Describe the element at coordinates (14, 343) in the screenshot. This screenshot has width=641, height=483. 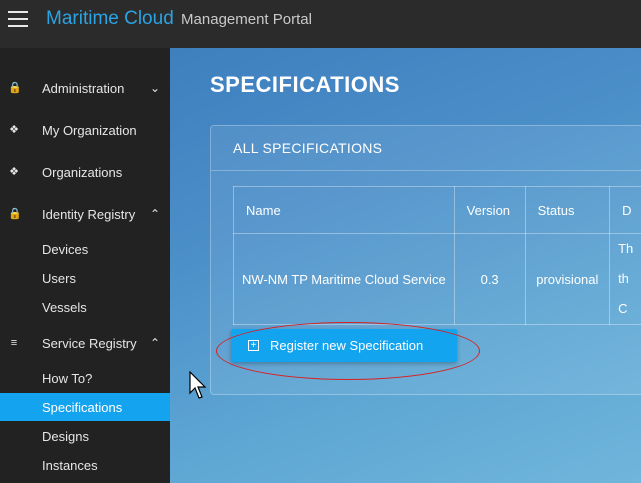
I see `layers-icon: ≡` at that location.